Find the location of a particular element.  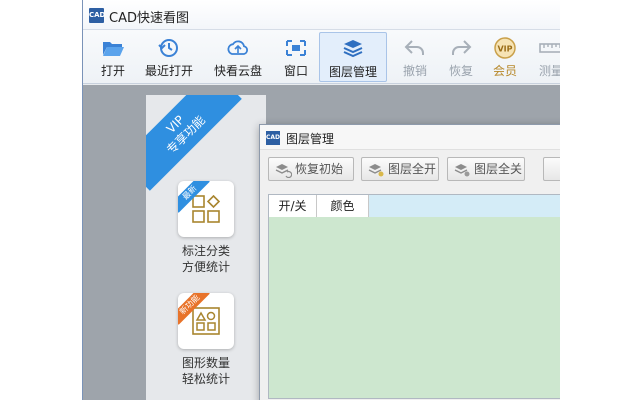

restore-layers-icon is located at coordinates (283, 171).